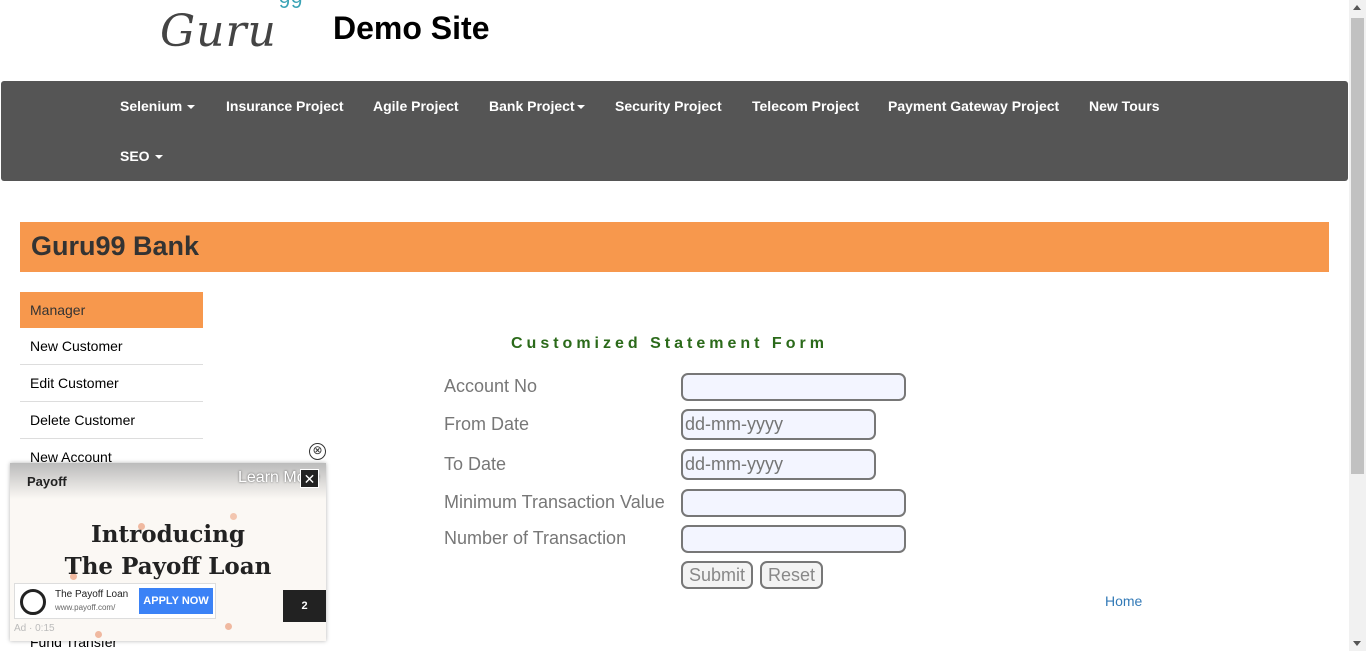  Describe the element at coordinates (33, 602) in the screenshot. I see `payoff-logo-icon` at that location.